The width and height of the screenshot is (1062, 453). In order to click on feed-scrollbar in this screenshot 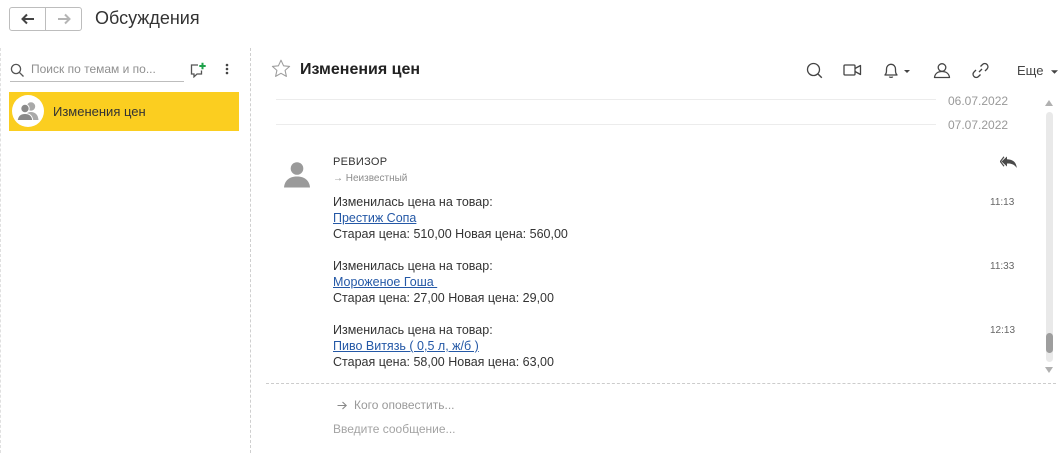, I will do `click(1049, 237)`.